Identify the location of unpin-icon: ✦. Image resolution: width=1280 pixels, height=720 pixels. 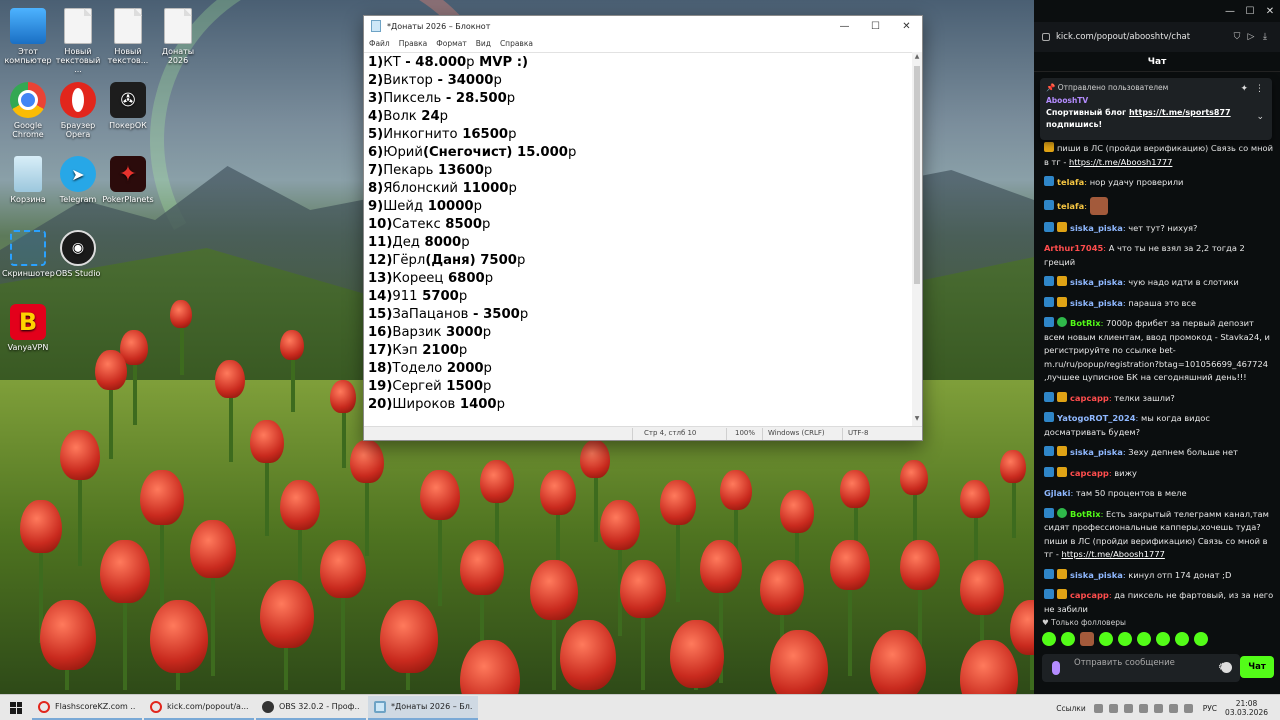
(1244, 89).